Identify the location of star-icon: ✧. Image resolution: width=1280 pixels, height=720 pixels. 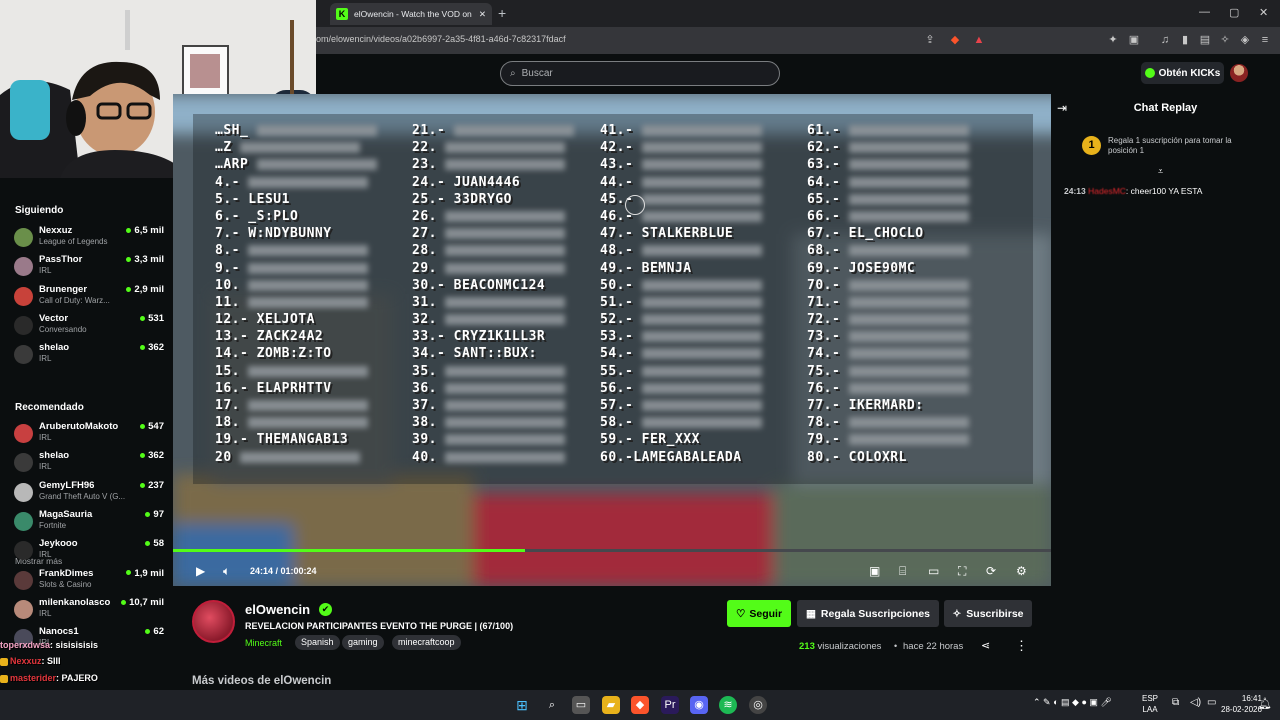
(957, 613).